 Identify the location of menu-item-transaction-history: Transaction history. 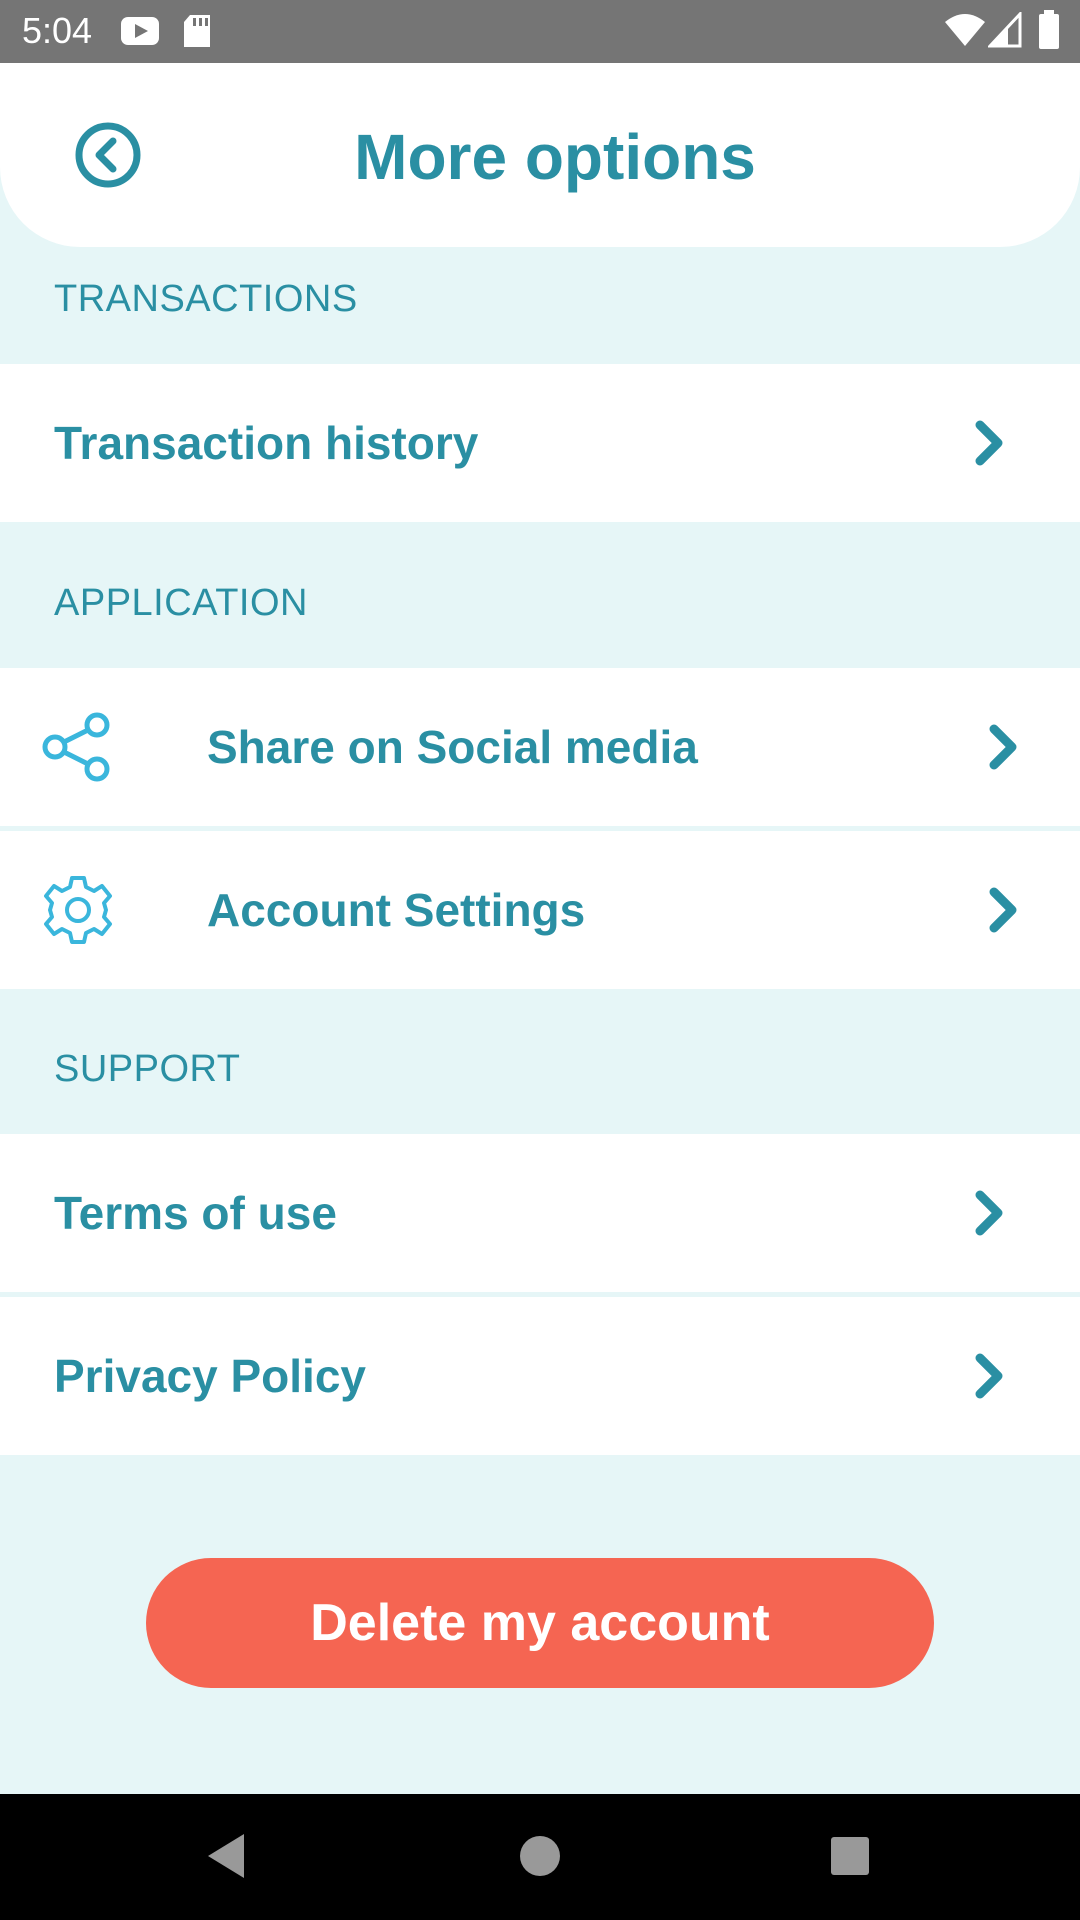
(540, 443).